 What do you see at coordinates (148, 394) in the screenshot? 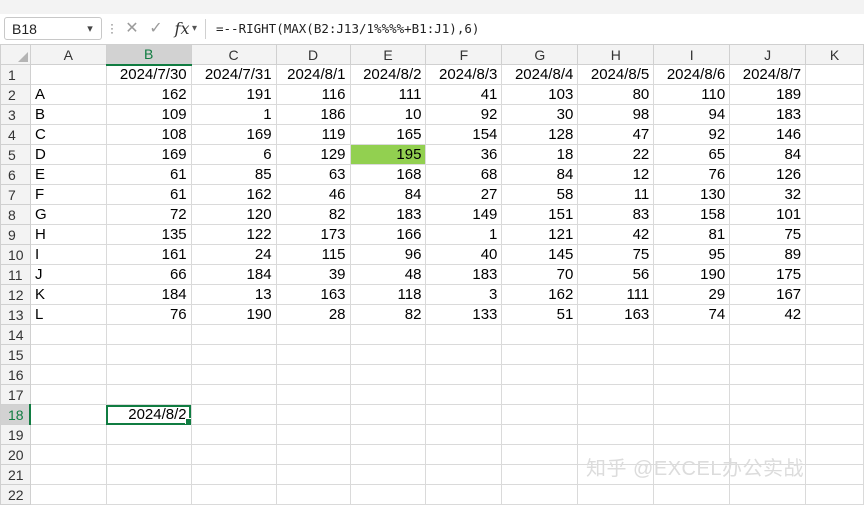
I see `cell-b17` at bounding box center [148, 394].